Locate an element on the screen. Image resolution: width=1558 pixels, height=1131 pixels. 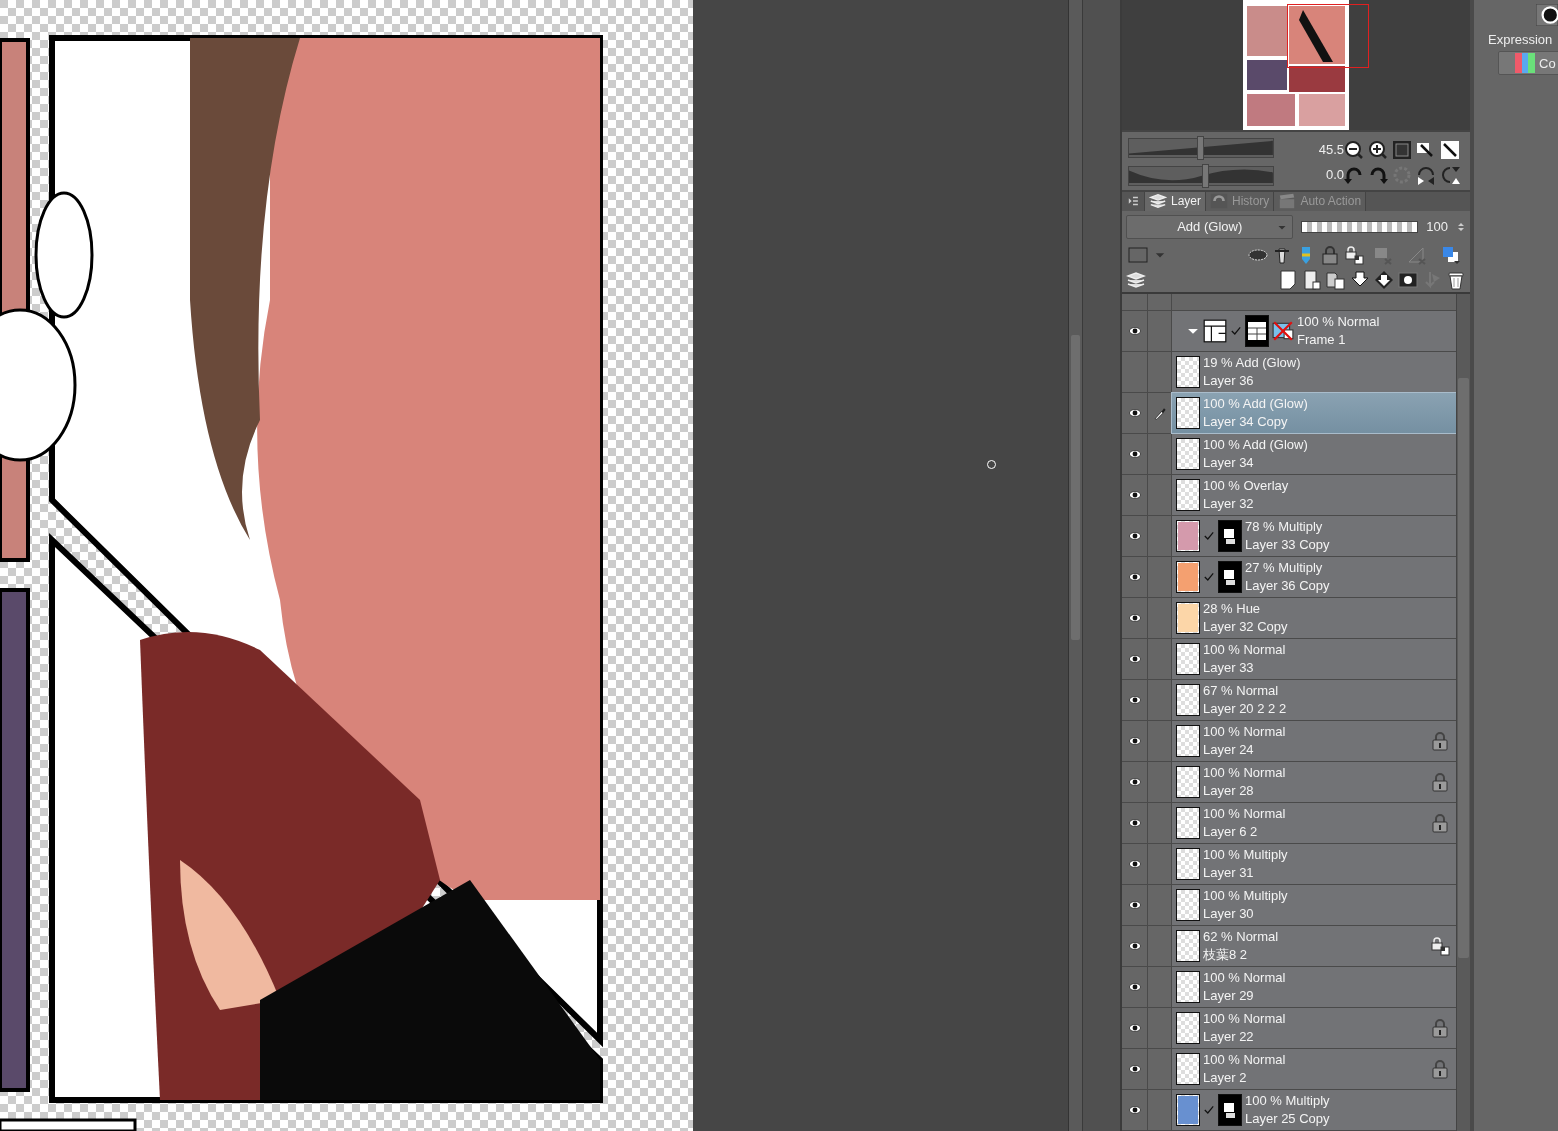
layer-blend-mode: 62 % Normal is located at coordinates (1241, 937).